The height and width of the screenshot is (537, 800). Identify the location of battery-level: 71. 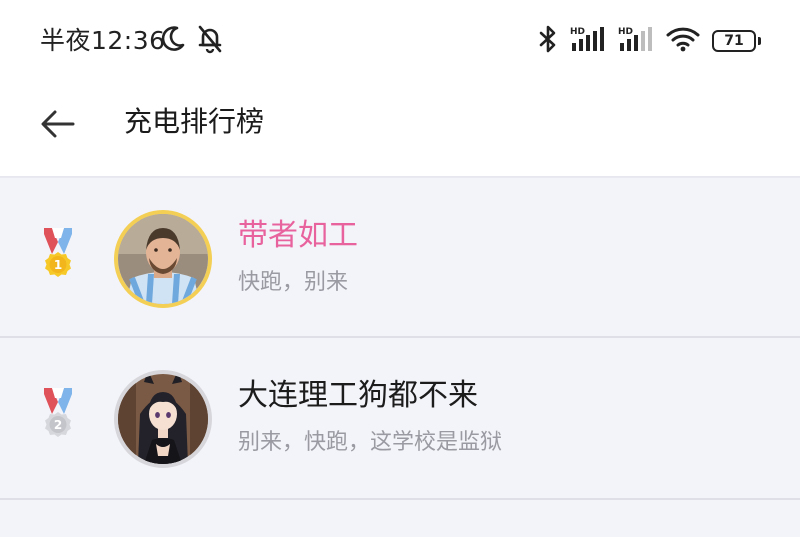
(734, 41).